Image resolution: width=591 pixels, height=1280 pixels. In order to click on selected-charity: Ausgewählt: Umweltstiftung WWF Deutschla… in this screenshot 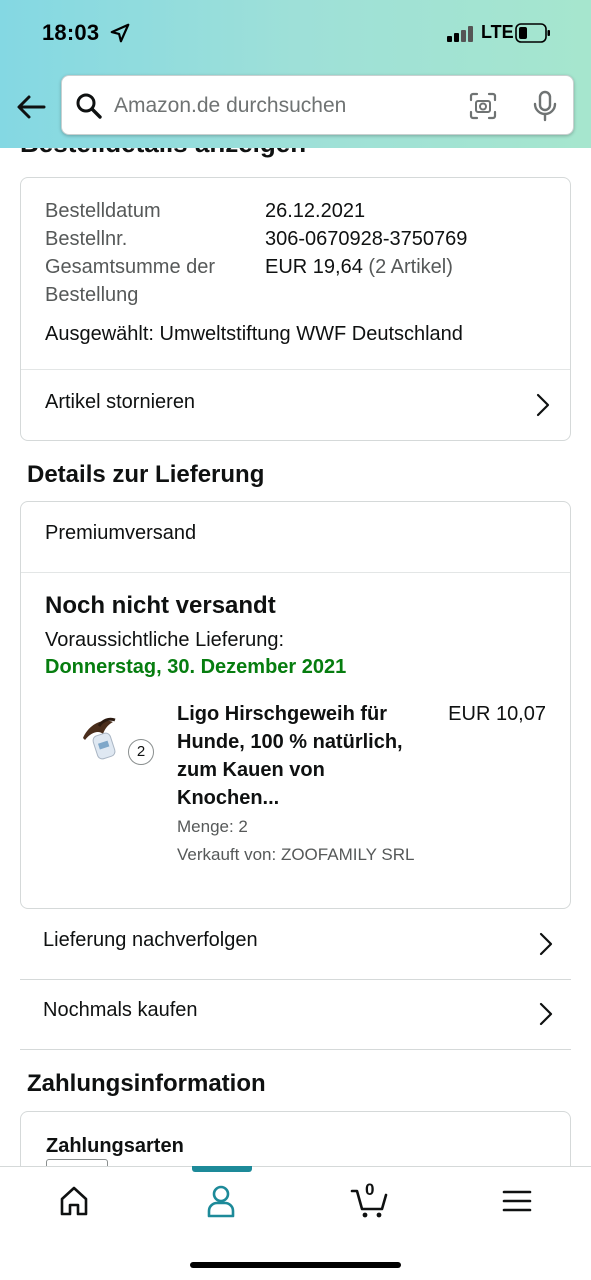, I will do `click(254, 334)`.